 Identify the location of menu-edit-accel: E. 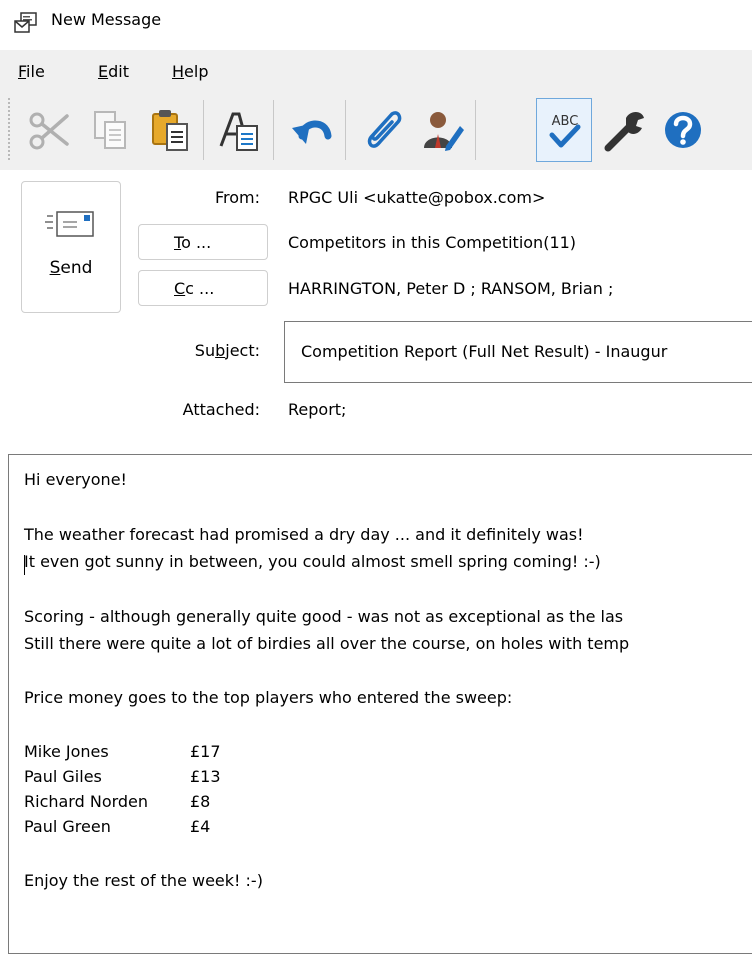
(103, 71).